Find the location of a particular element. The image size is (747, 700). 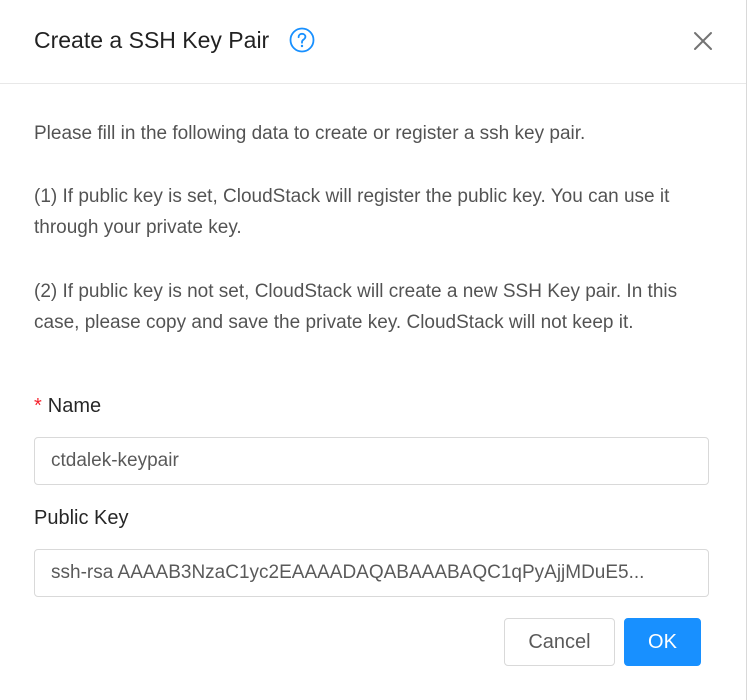

close-icon is located at coordinates (703, 41).